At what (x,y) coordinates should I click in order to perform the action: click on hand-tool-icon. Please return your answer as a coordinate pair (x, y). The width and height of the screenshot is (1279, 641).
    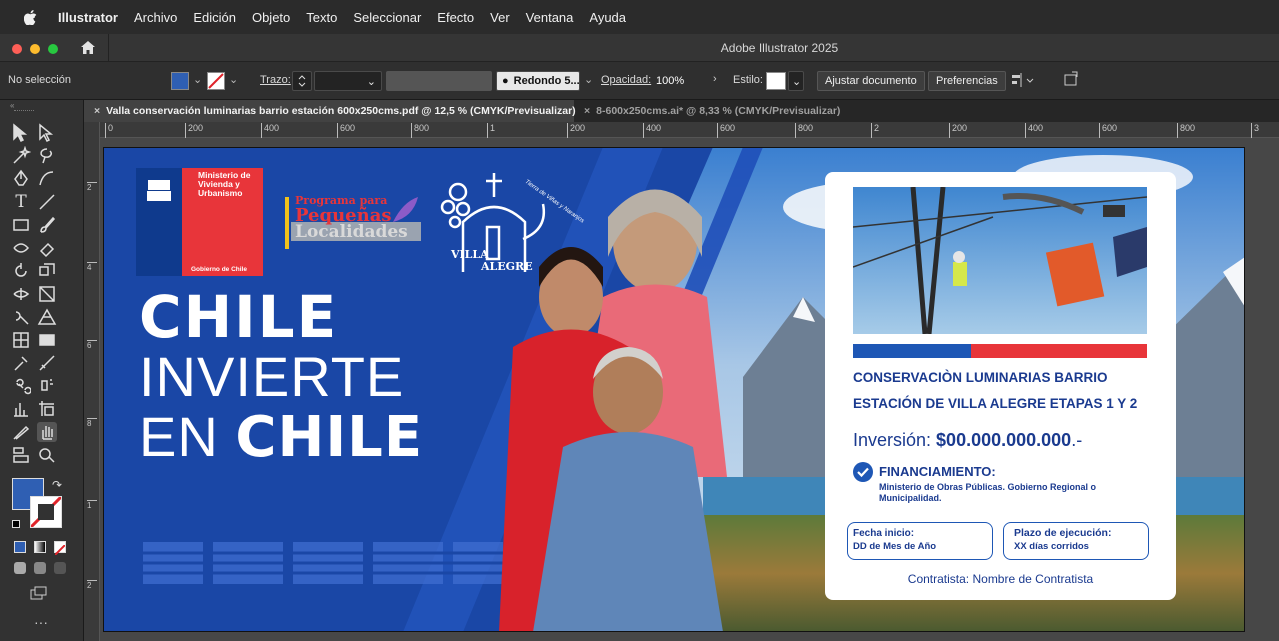
    Looking at the image, I should click on (47, 432).